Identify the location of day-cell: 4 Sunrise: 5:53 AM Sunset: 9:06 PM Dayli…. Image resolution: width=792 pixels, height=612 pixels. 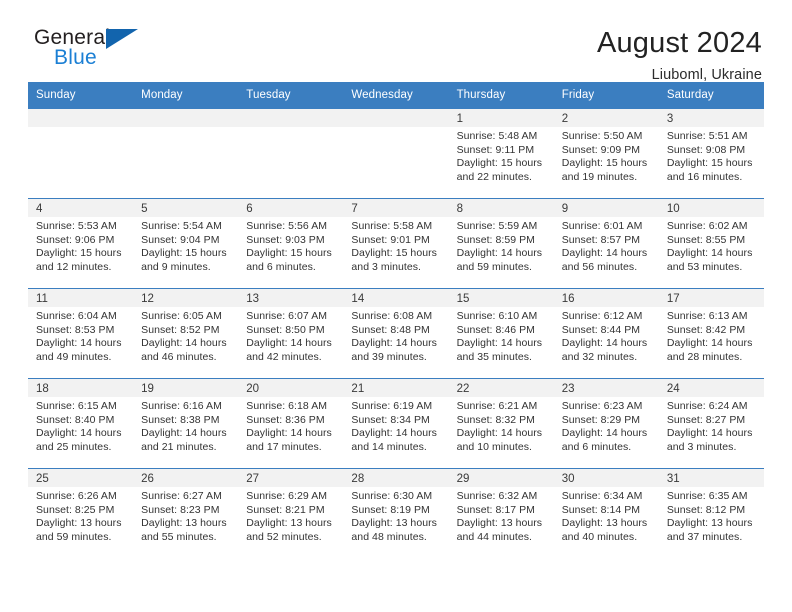
(81, 243).